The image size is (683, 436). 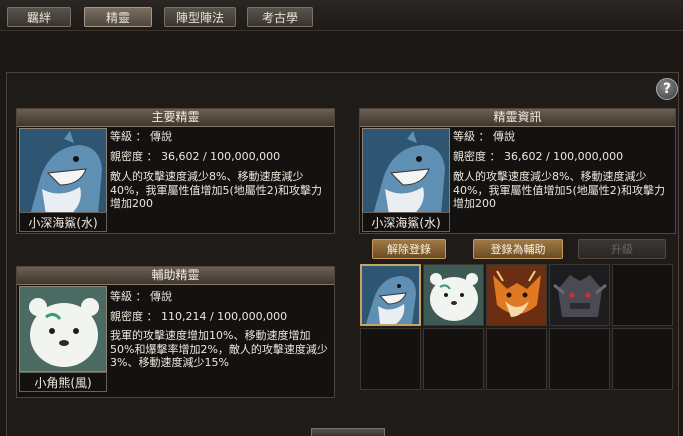 What do you see at coordinates (141, 136) in the screenshot?
I see `main-spirit-level: 等級 ： 傳說` at bounding box center [141, 136].